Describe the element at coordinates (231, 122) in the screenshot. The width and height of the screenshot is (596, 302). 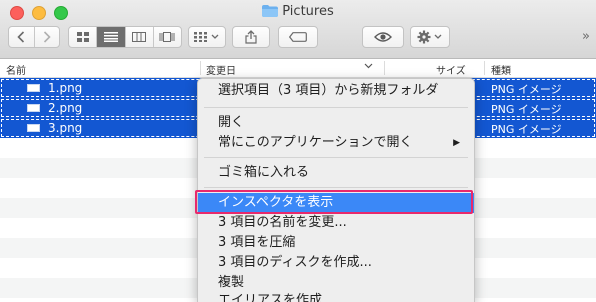
I see `menu-item-label: 開く` at that location.